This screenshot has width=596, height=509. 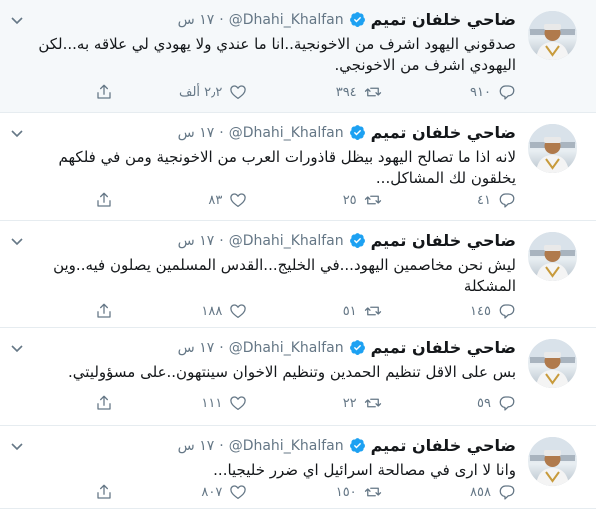 I want to click on tweet-actions: ٤١ ٢٥ ٨٣, so click(x=303, y=200).